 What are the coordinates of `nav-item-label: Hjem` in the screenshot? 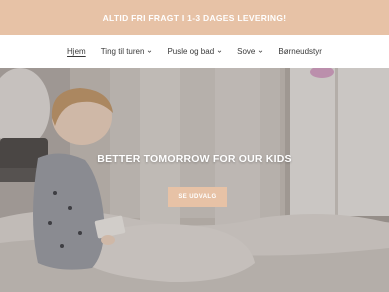 It's located at (76, 51).